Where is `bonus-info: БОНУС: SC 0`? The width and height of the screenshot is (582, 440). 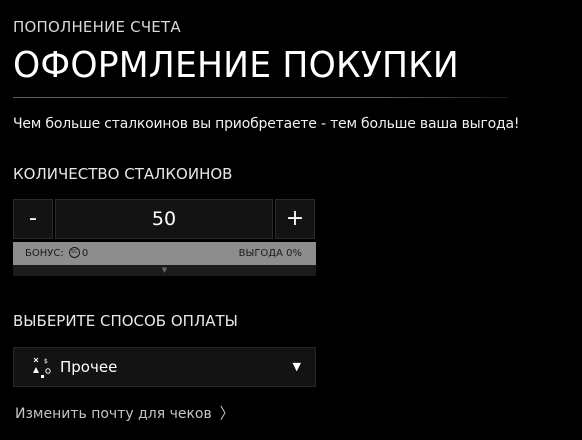
bonus-info: БОНУС: SC 0 is located at coordinates (56, 253).